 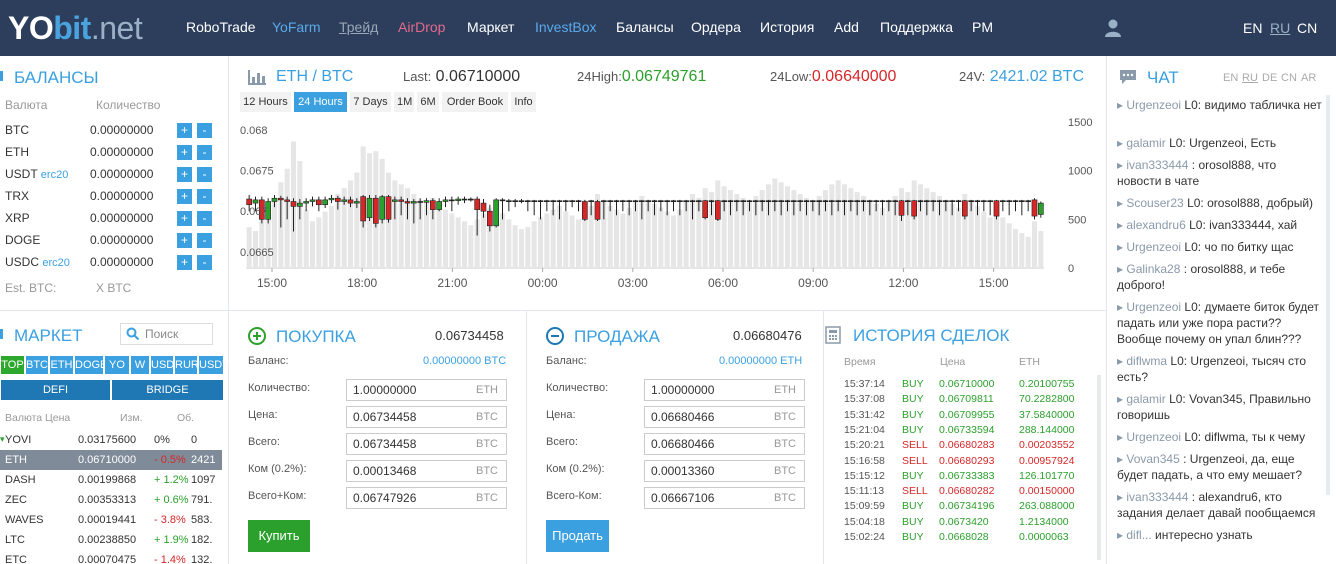 I want to click on nav-balances: Балансы, so click(x=645, y=27).